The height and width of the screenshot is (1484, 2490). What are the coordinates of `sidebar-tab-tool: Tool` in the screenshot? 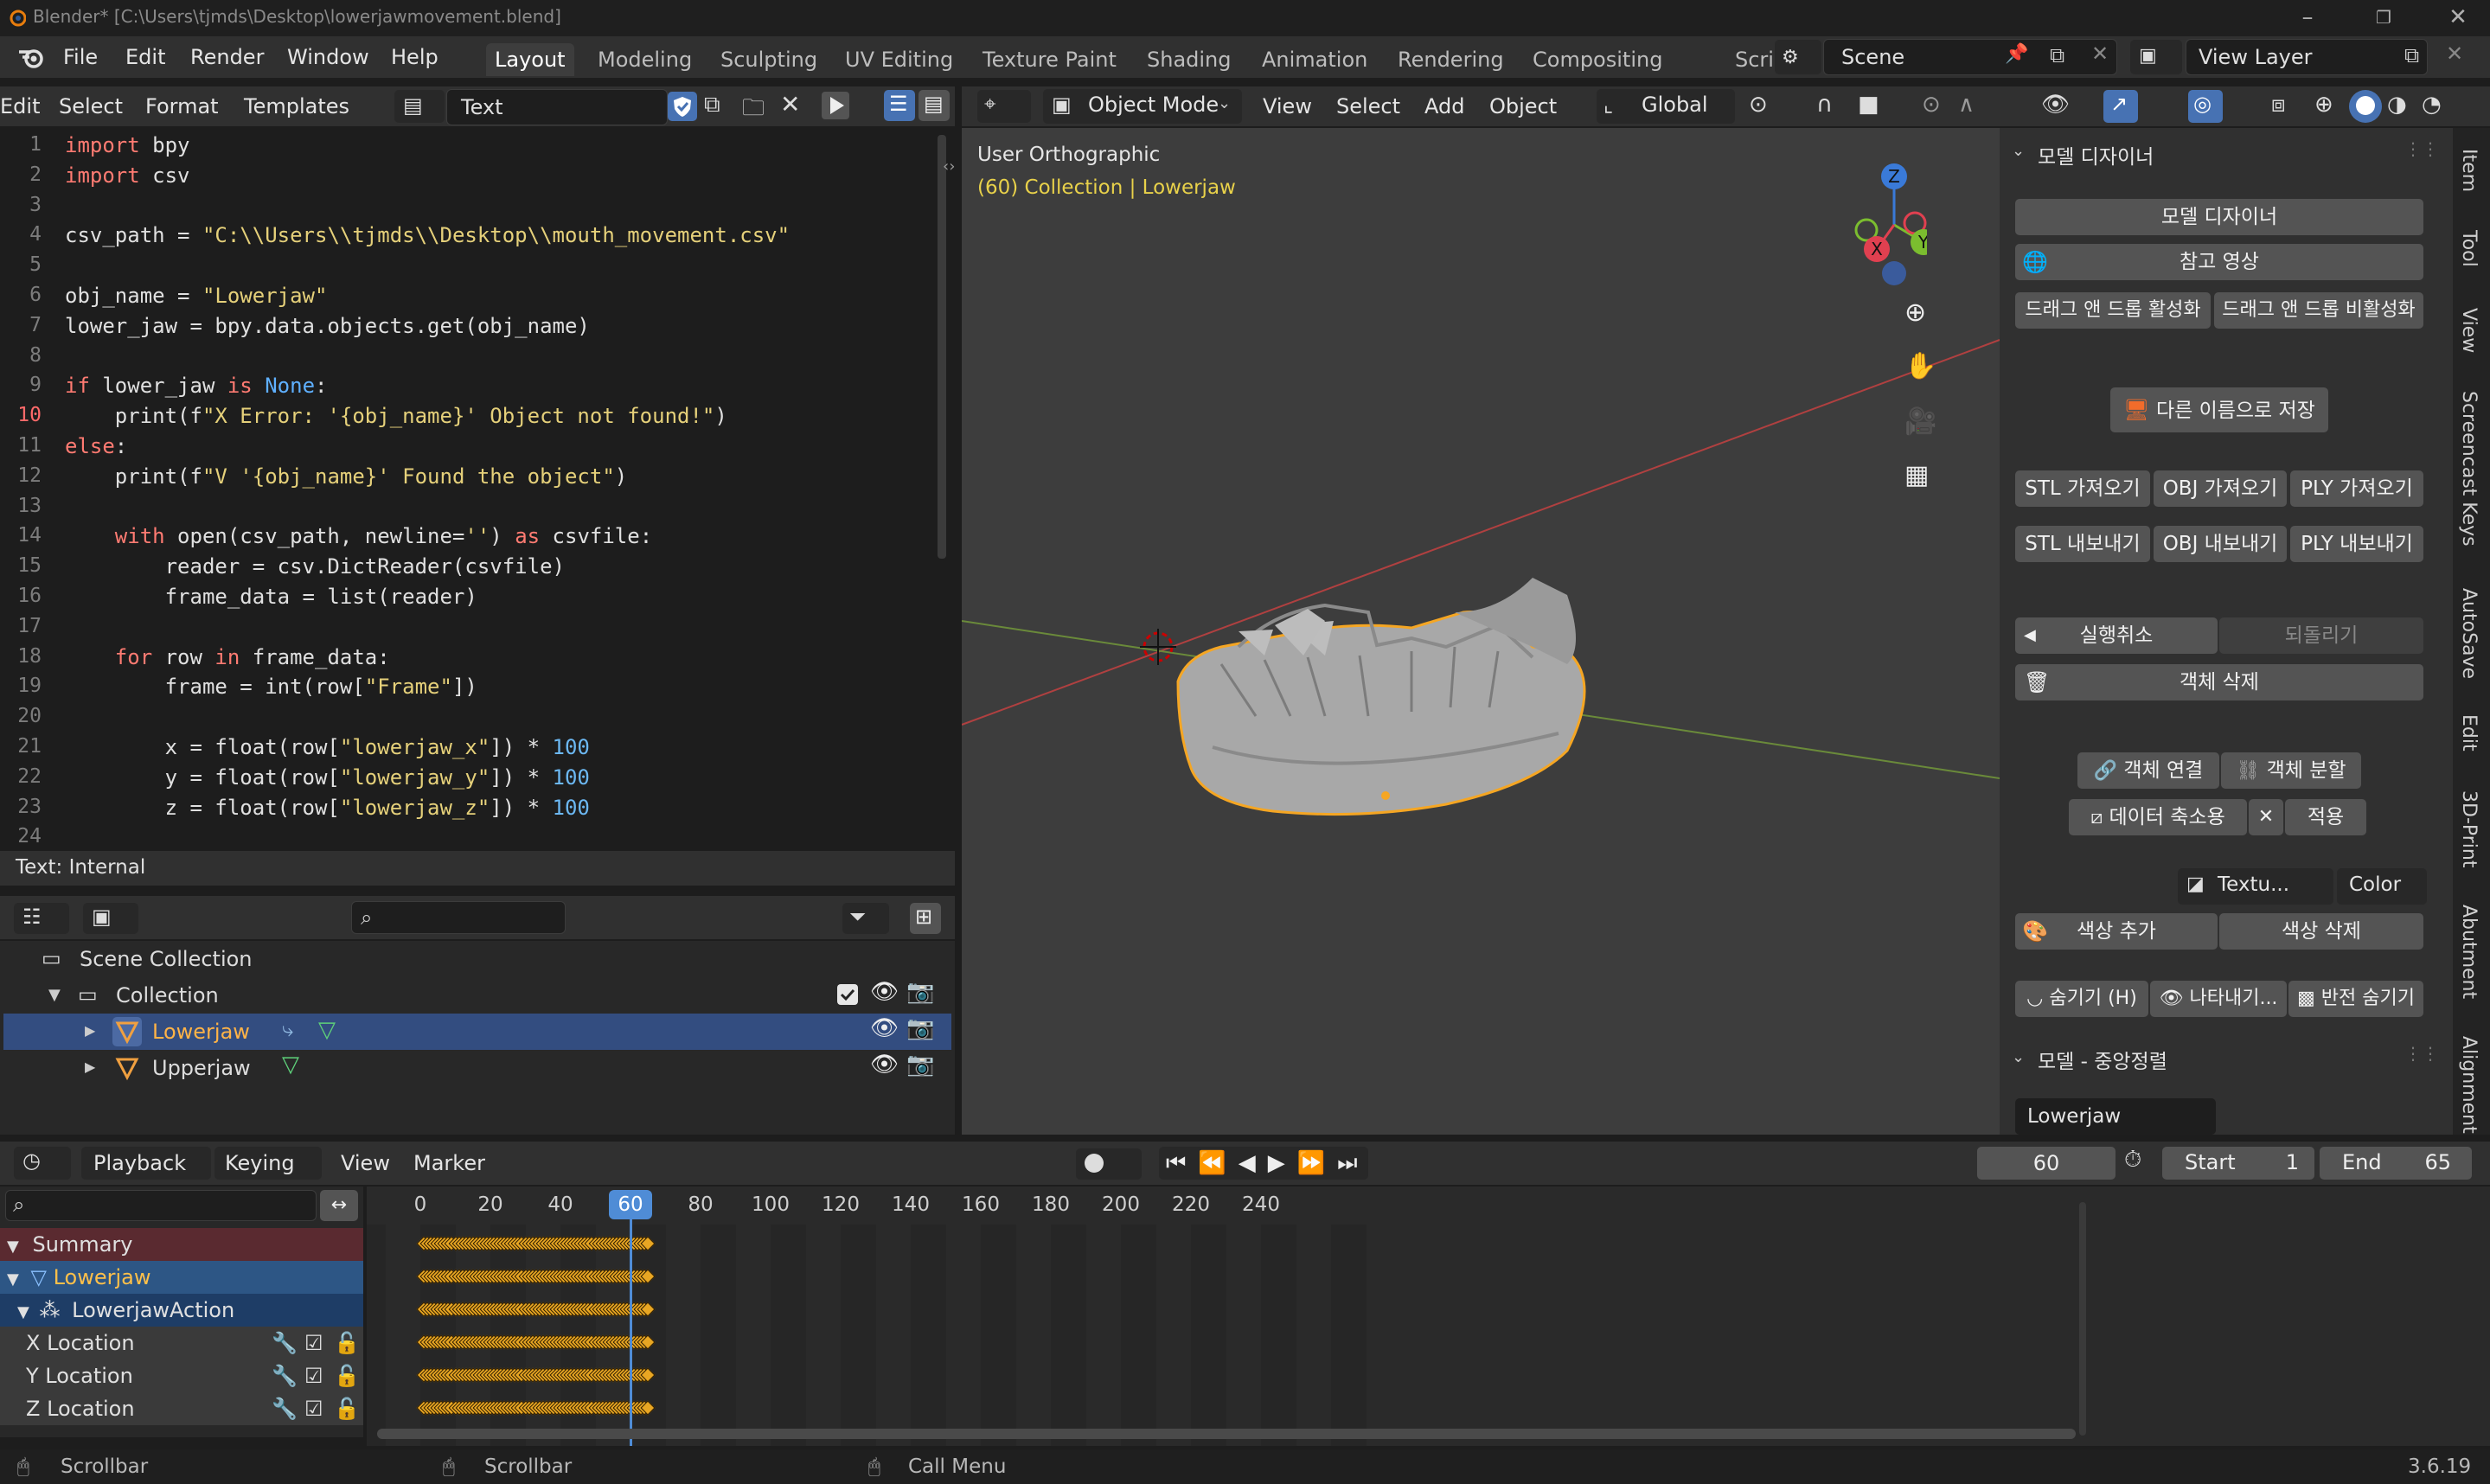 It's located at (2469, 248).